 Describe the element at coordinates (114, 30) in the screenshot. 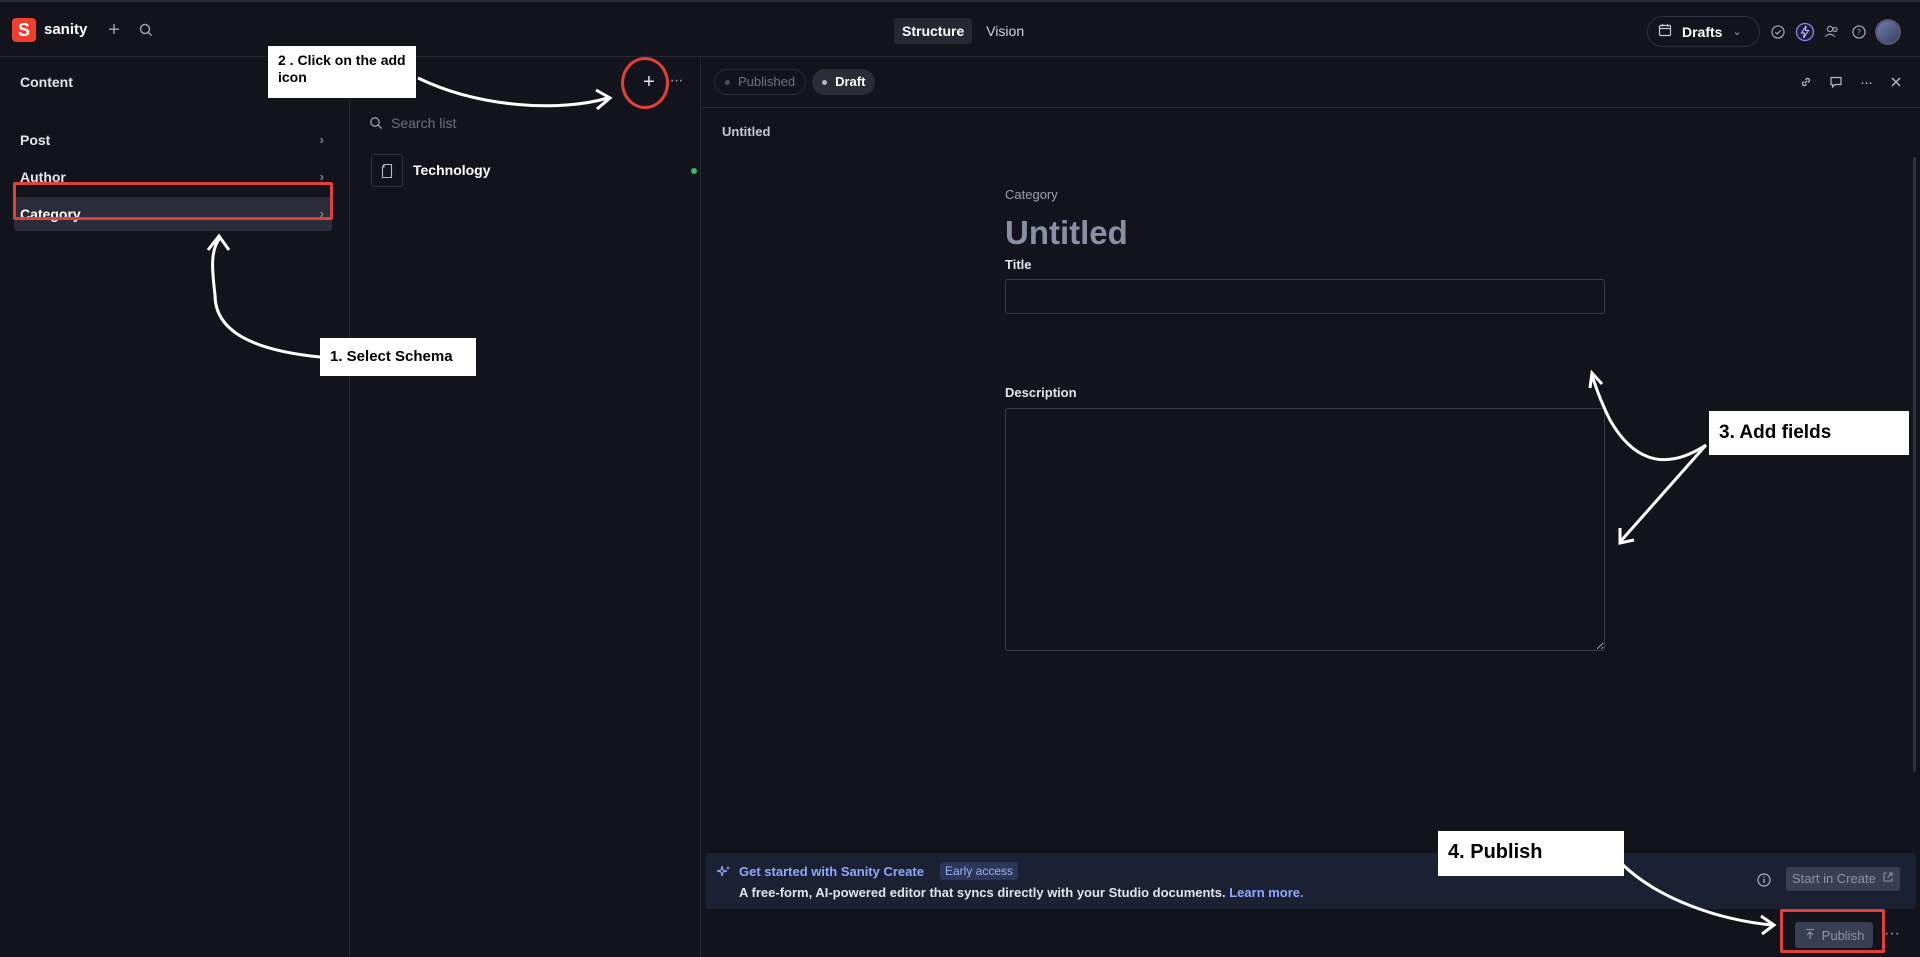

I see `create-new-document-icon: +` at that location.